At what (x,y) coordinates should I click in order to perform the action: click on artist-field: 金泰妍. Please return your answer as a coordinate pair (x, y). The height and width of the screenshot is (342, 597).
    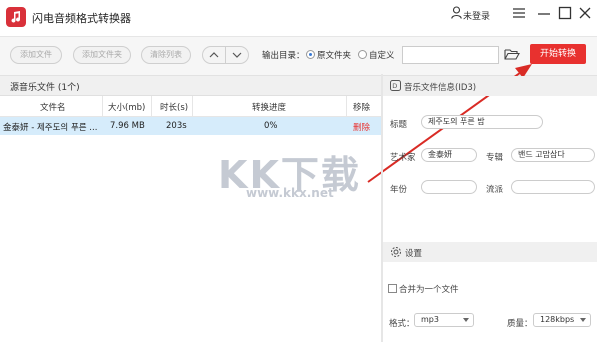
    Looking at the image, I should click on (449, 155).